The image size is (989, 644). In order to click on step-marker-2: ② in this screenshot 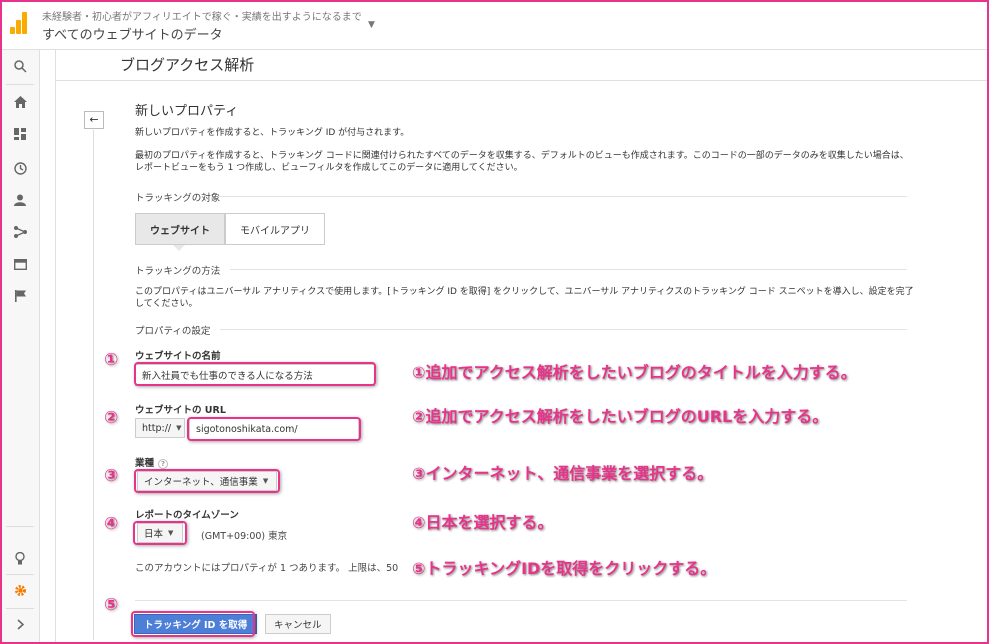, I will do `click(111, 418)`.